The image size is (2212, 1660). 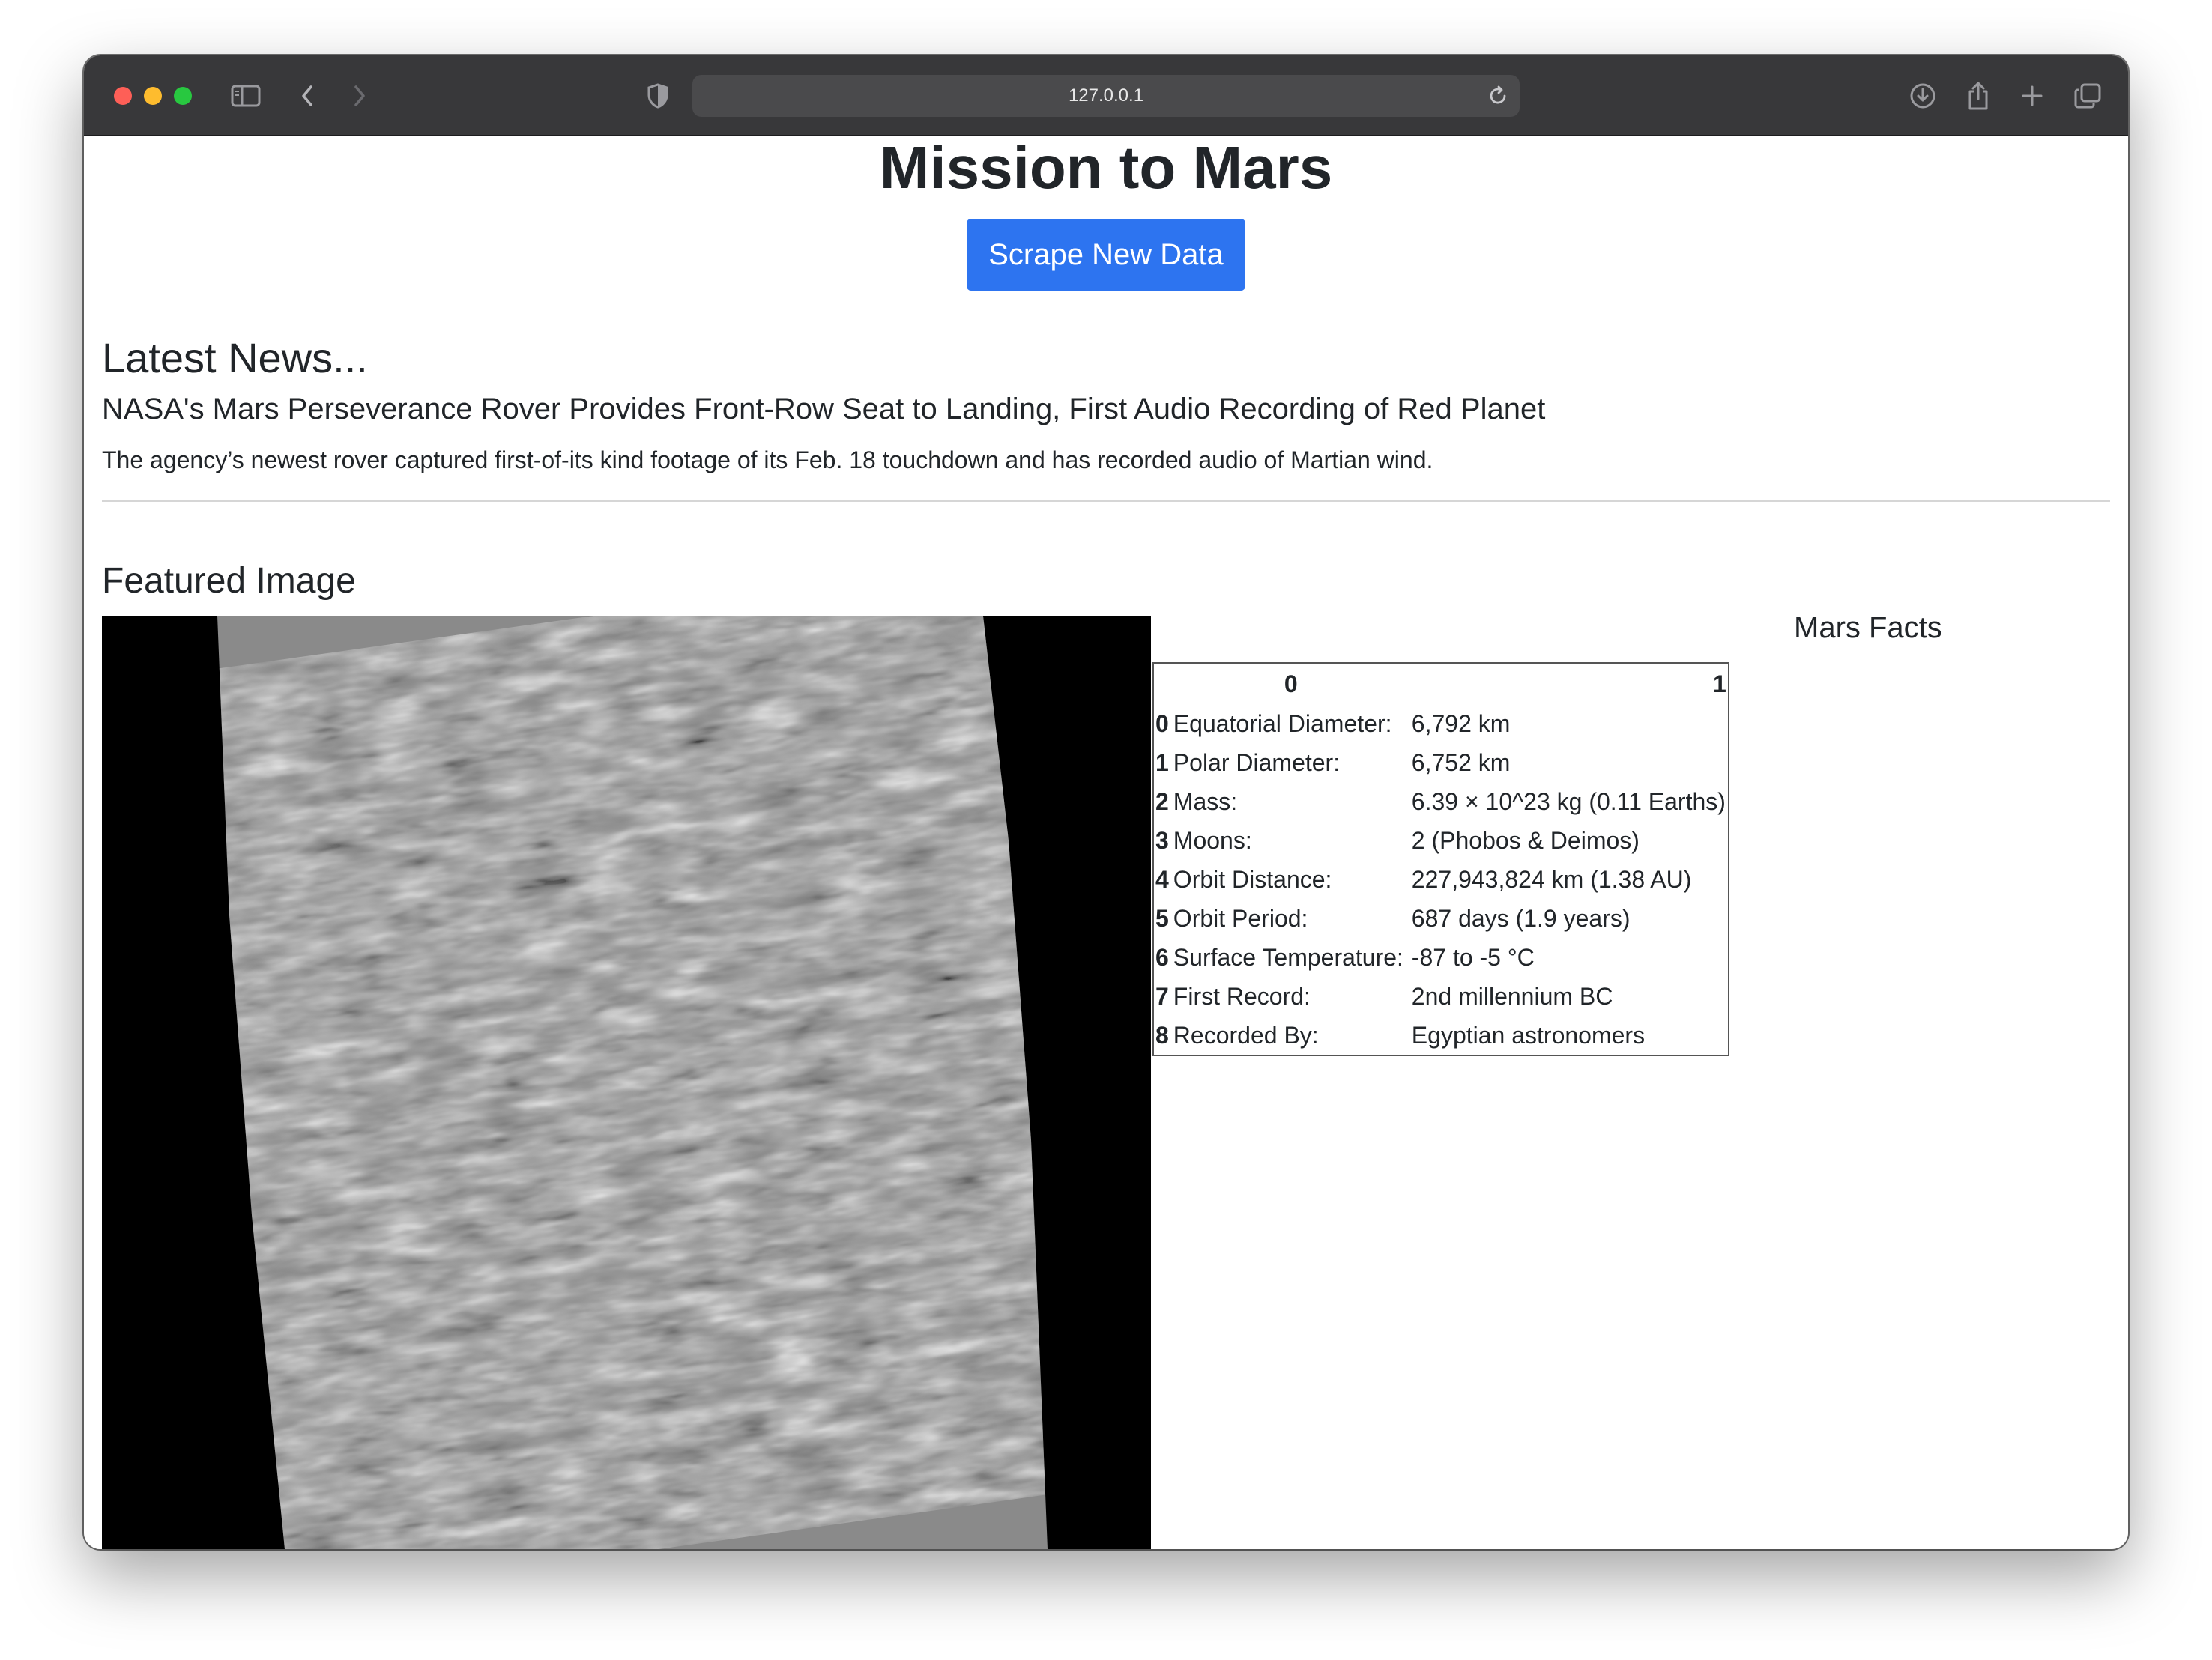 What do you see at coordinates (1719, 683) in the screenshot?
I see `column-header-1: 1` at bounding box center [1719, 683].